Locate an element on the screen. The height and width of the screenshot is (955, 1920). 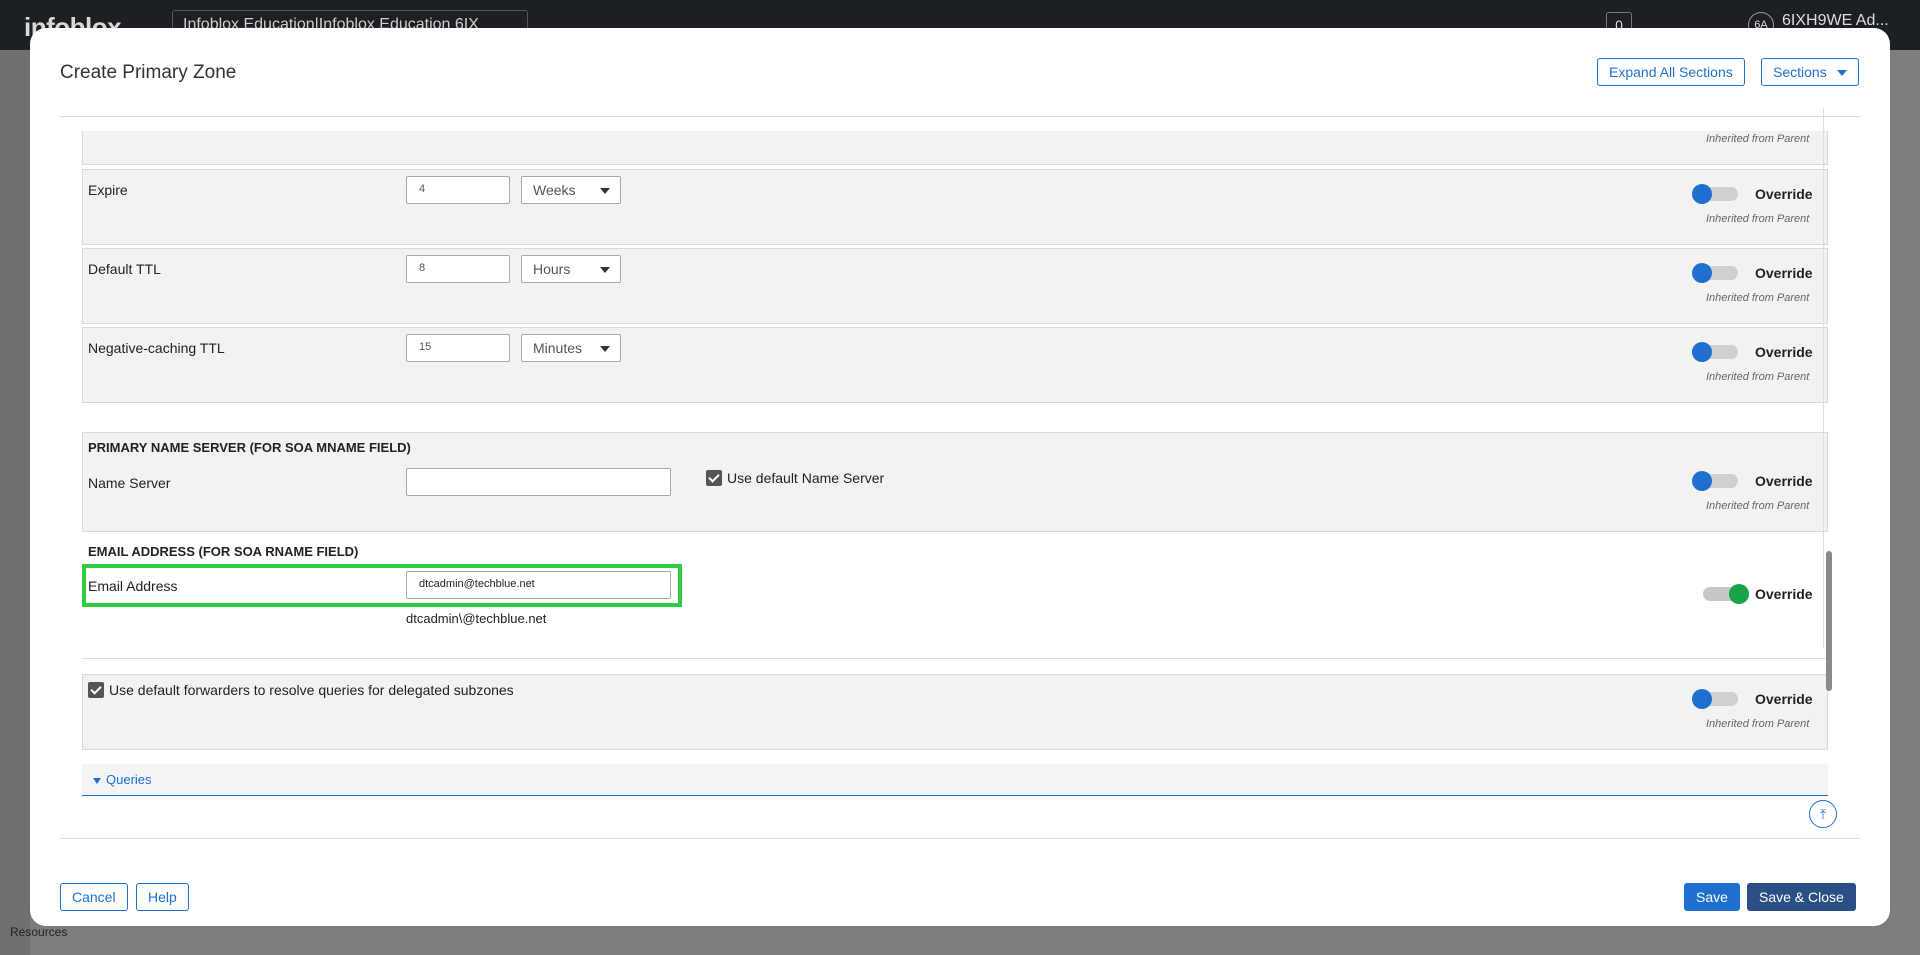
negative-ttl-unit-select: Minutes is located at coordinates (571, 348).